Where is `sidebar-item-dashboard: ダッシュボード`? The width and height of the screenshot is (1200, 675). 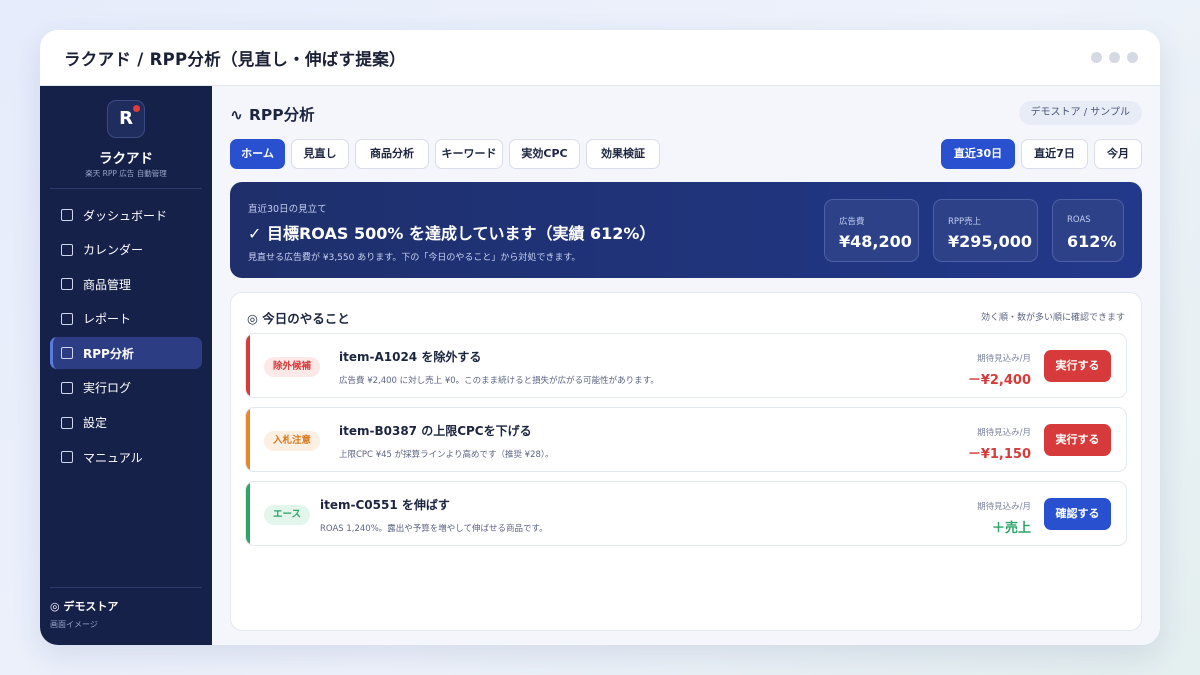
sidebar-item-dashboard: ダッシュボード is located at coordinates (126, 215).